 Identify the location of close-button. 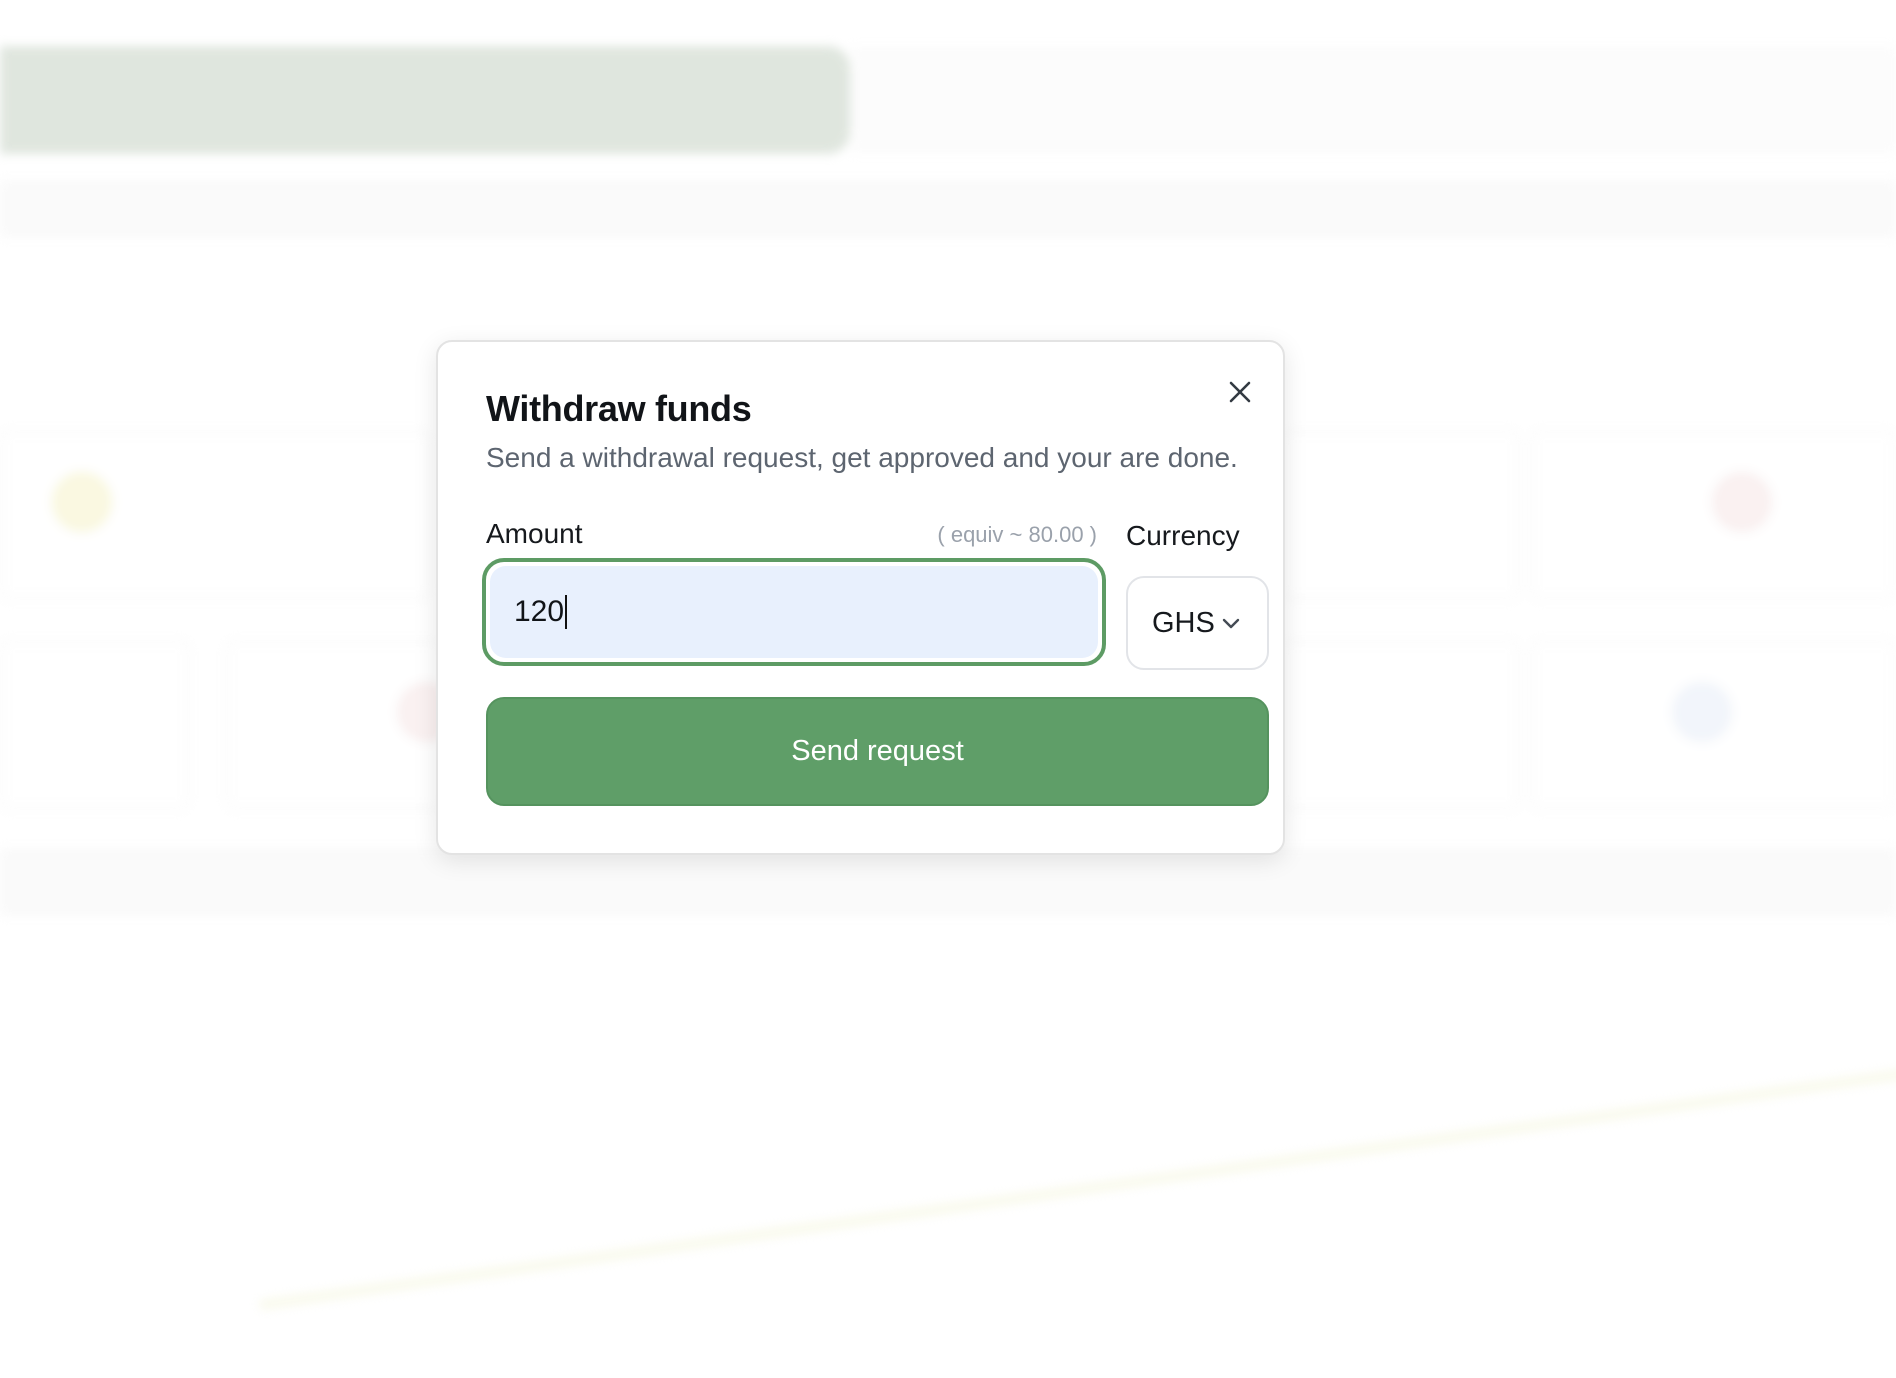
(1240, 392).